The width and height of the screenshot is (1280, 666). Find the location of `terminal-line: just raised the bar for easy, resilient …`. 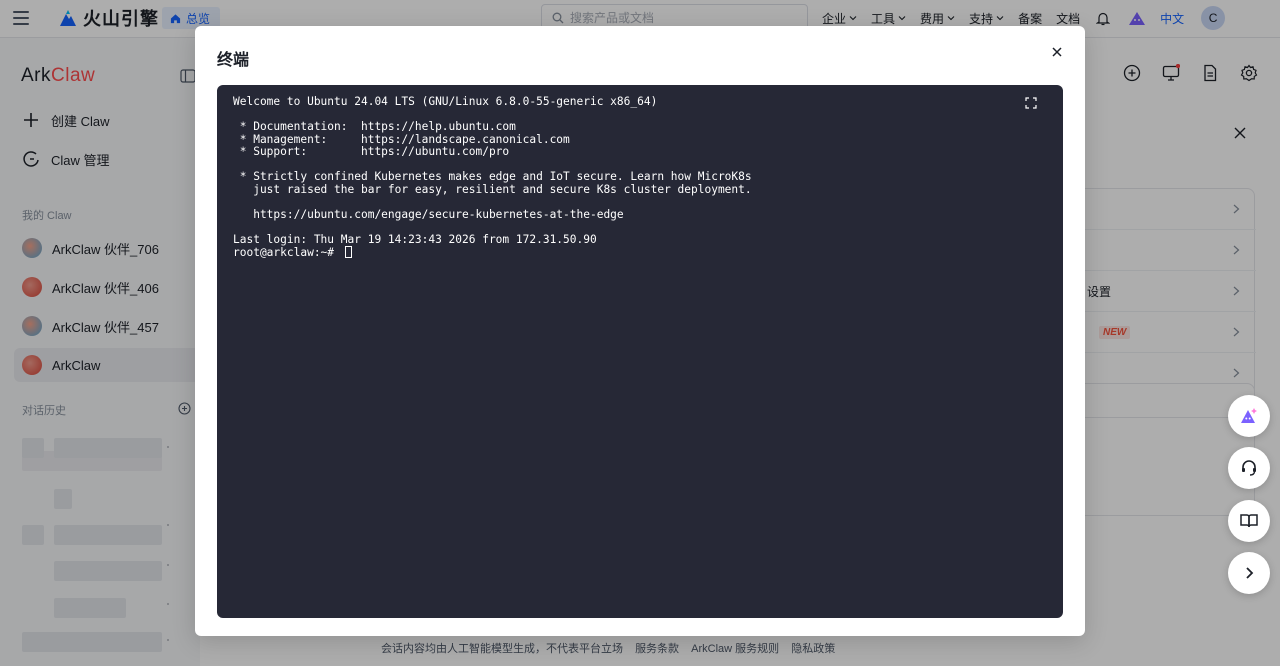

terminal-line: just raised the bar for easy, resilient … is located at coordinates (492, 189).